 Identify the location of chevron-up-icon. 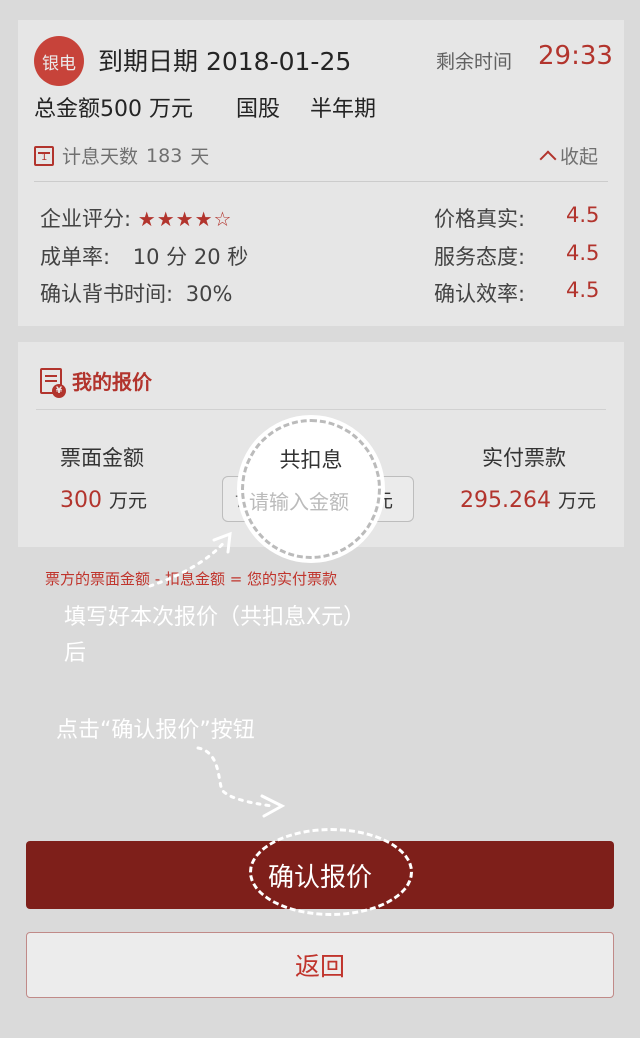
(548, 158).